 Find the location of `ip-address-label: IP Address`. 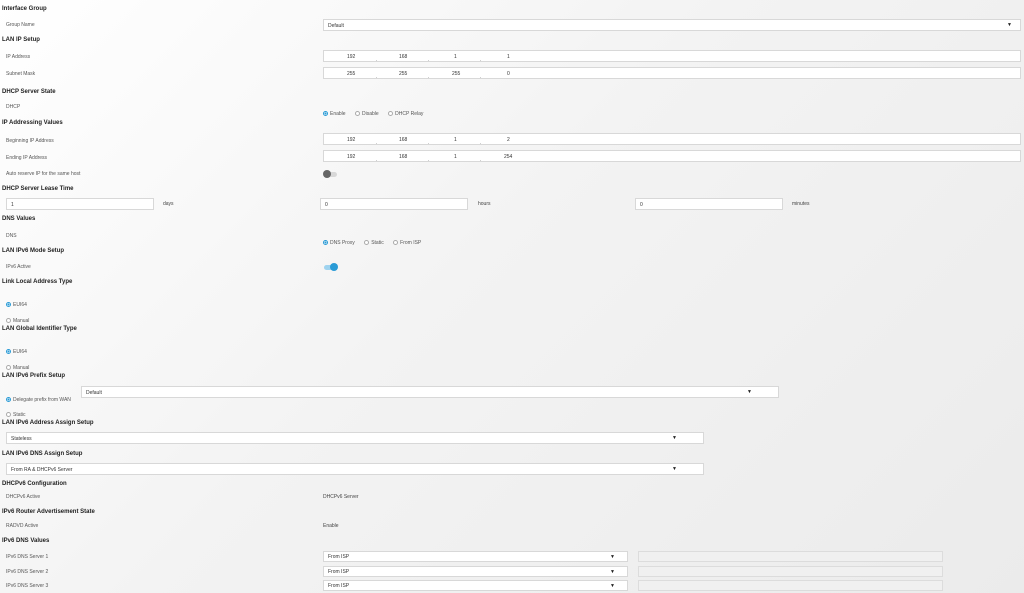

ip-address-label: IP Address is located at coordinates (18, 57).